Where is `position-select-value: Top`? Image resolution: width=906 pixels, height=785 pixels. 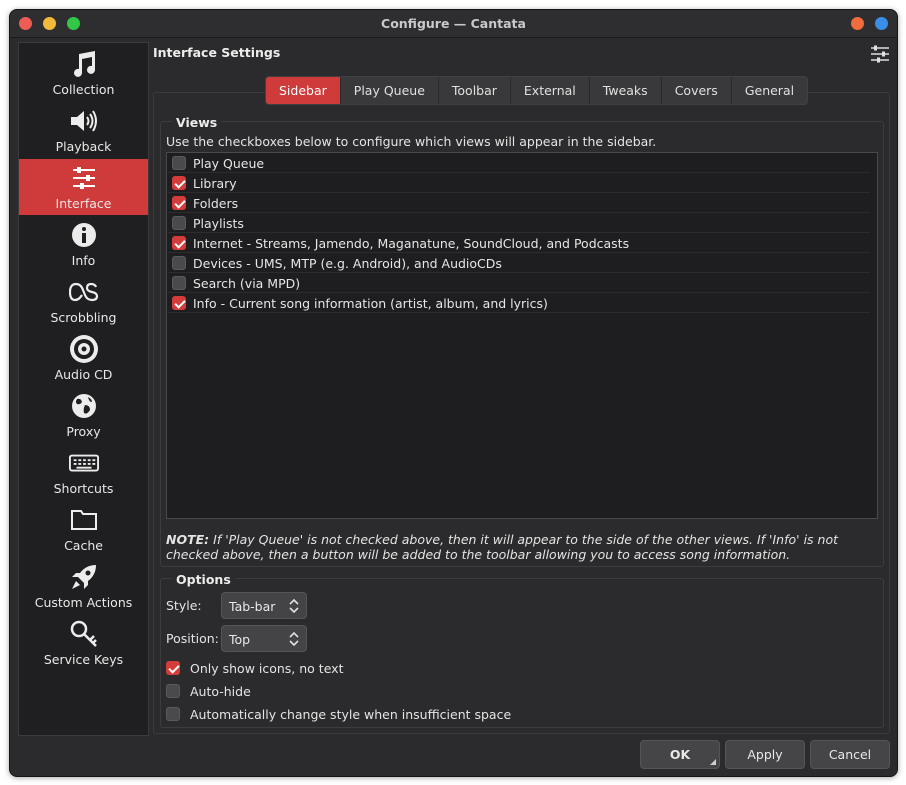
position-select-value: Top is located at coordinates (240, 639).